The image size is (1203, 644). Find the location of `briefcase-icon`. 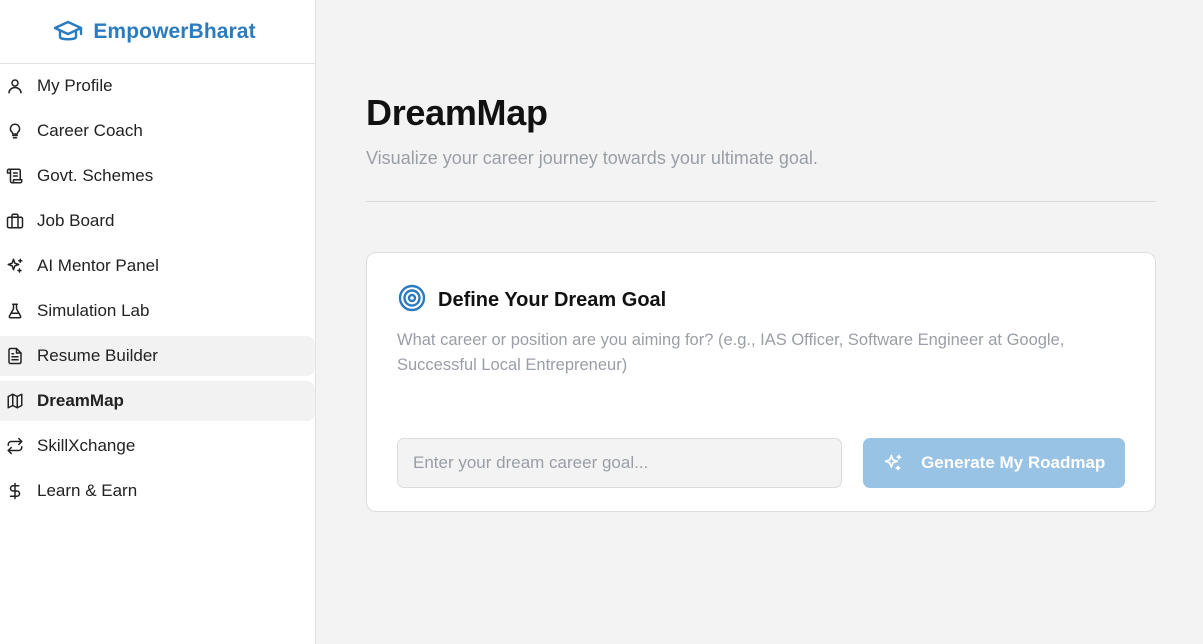

briefcase-icon is located at coordinates (15, 221).